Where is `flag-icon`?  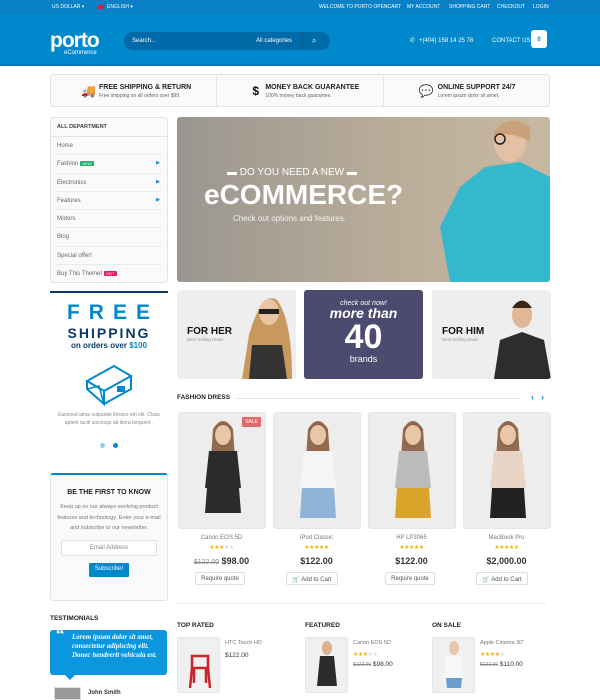 flag-icon is located at coordinates (101, 7).